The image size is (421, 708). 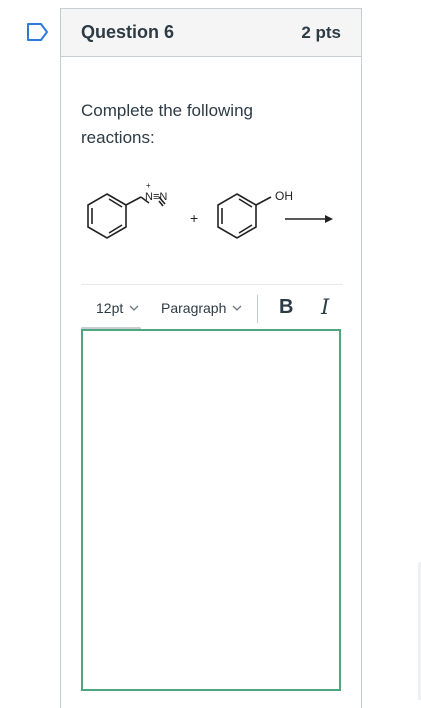 What do you see at coordinates (156, 197) in the screenshot?
I see `diazonium-label: N≡N` at bounding box center [156, 197].